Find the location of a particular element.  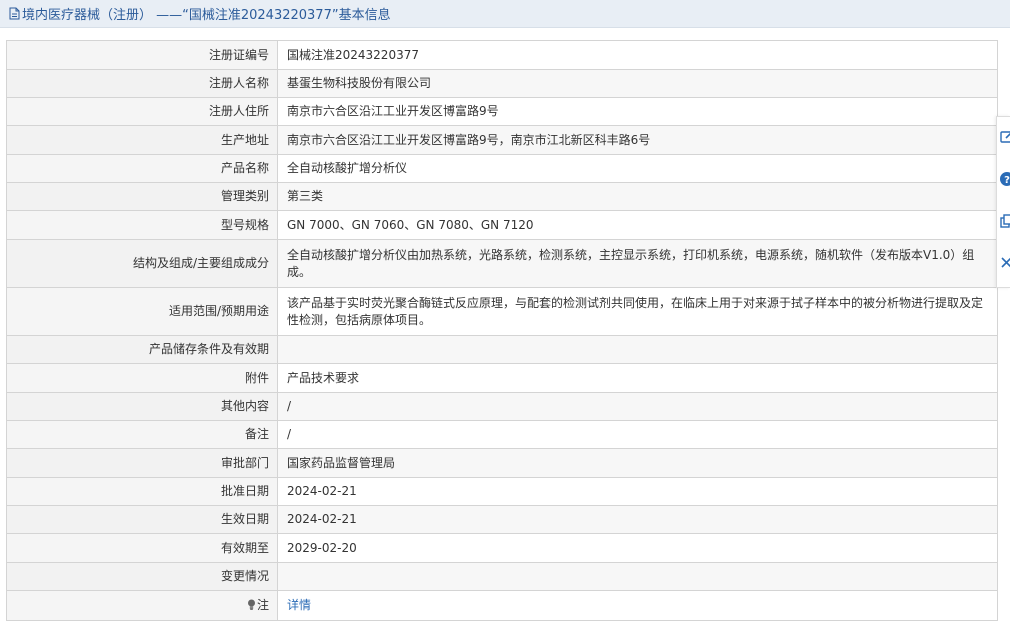

table-row: 批准日期 2024-02-21 is located at coordinates (502, 491).